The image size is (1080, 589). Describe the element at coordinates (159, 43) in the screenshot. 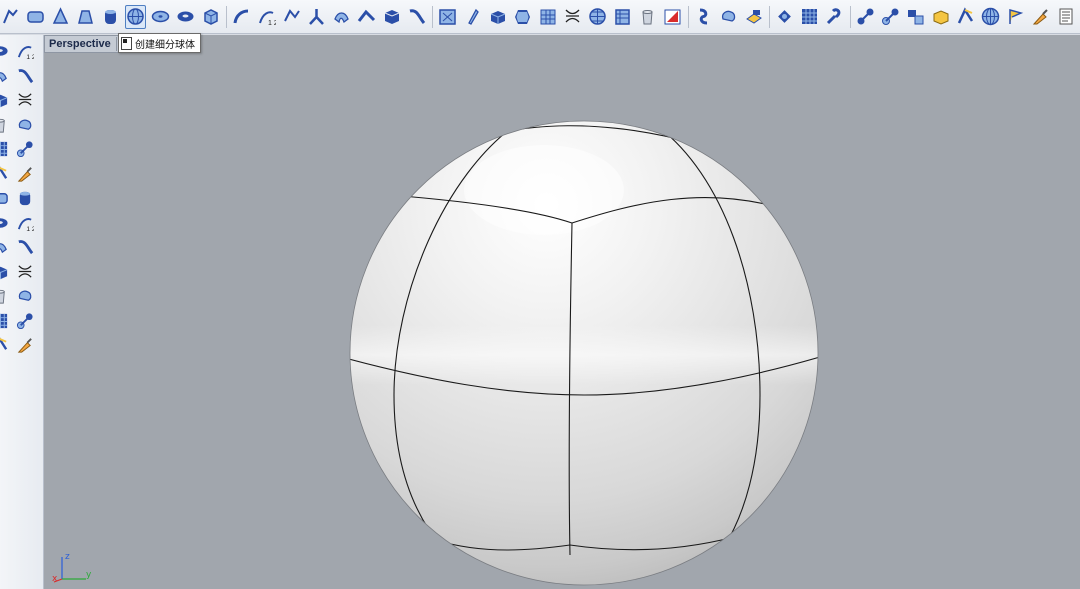

I see `tooltip-create-subd-sphere: 创建细分球体` at that location.